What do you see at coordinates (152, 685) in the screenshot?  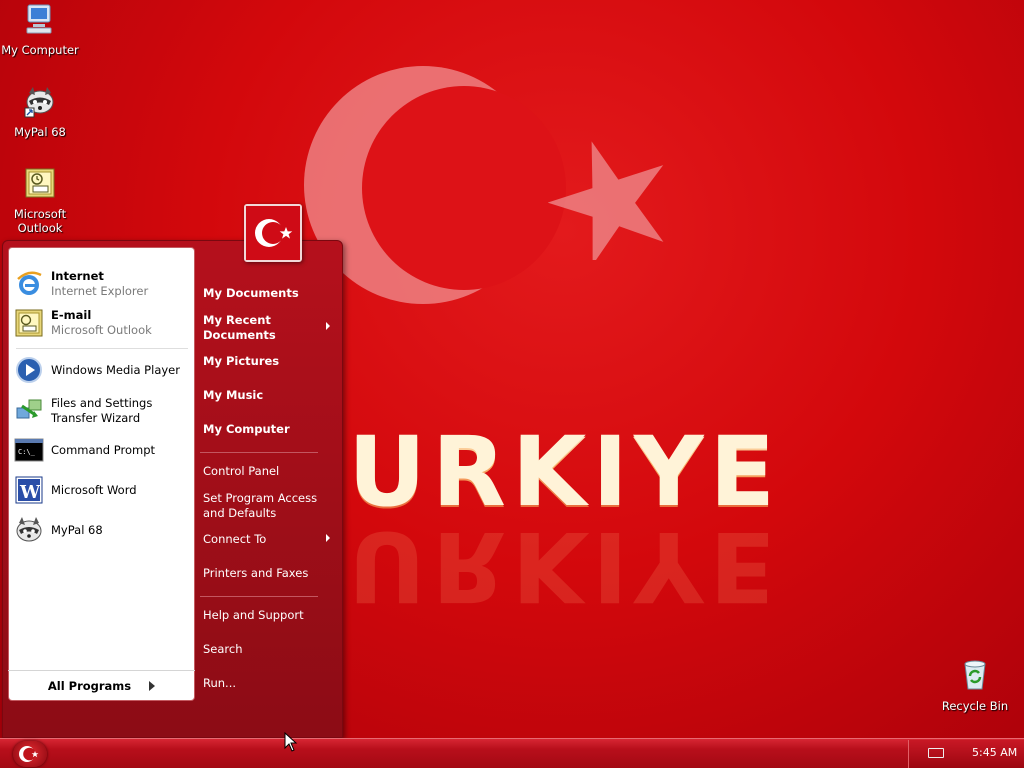 I see `arrow-right-icon` at bounding box center [152, 685].